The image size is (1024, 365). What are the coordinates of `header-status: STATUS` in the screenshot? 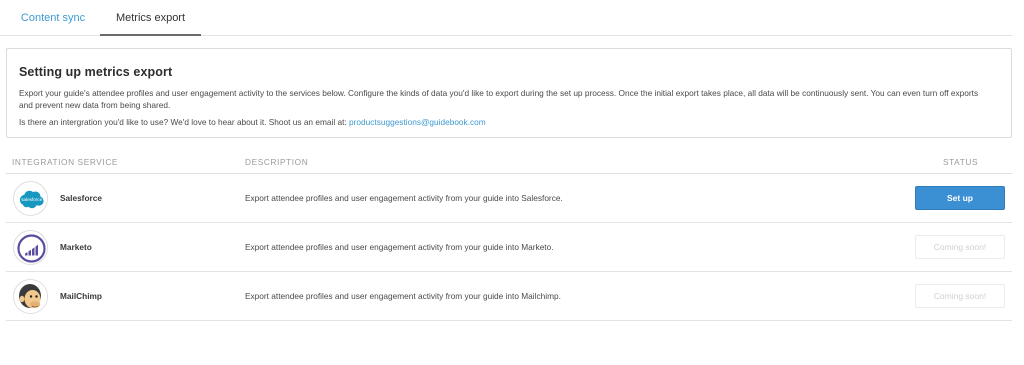 It's located at (961, 162).